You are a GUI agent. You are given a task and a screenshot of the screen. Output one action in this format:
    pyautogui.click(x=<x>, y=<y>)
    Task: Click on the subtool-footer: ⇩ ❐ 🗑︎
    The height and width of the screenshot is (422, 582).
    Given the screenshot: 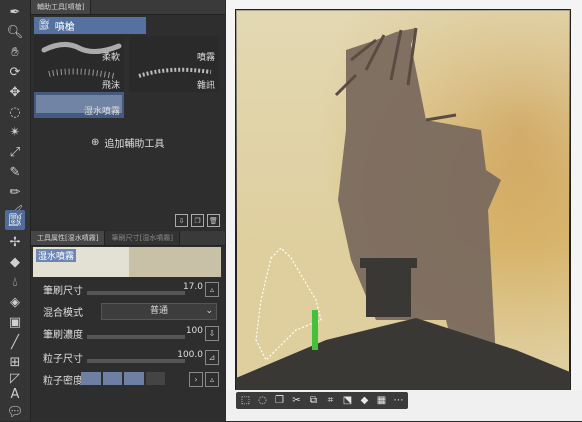 What is the action you would take?
    pyautogui.click(x=197, y=220)
    